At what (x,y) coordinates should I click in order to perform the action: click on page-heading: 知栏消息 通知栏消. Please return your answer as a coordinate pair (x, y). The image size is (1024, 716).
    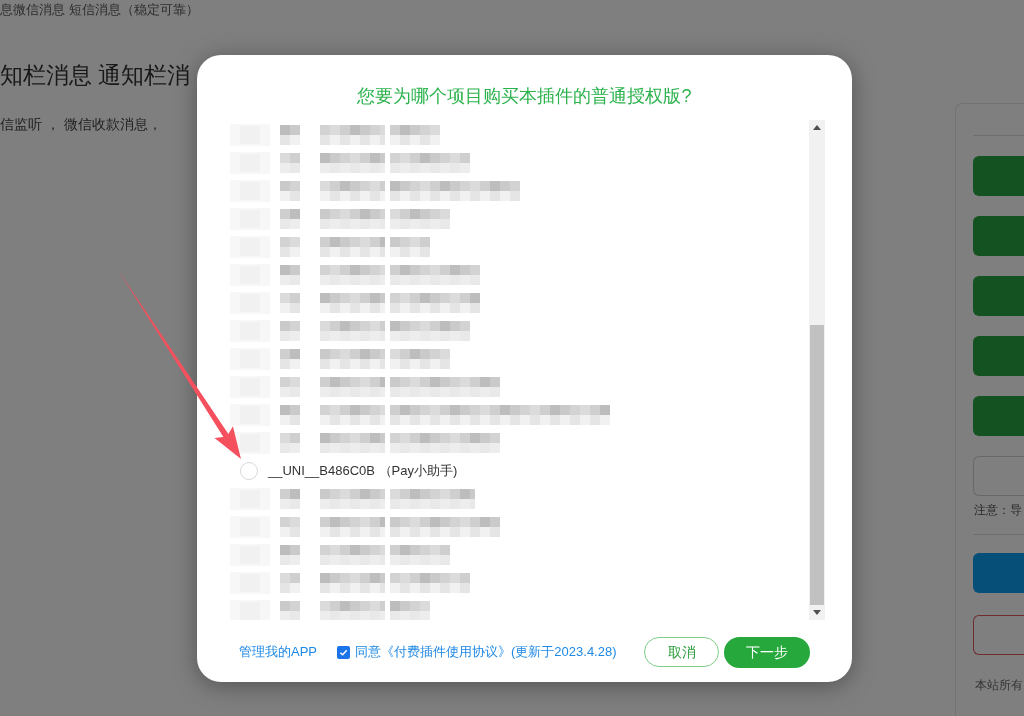
    Looking at the image, I should click on (95, 75).